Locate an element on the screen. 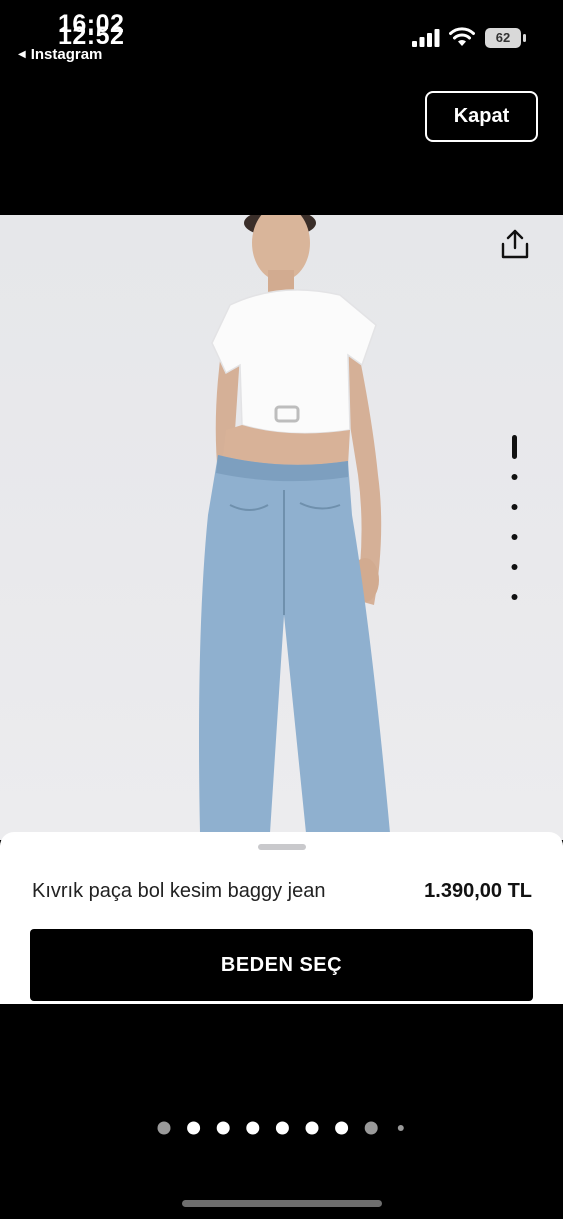 This screenshot has width=563, height=1219. select-size-button: BEDEN SEÇ is located at coordinates (281, 965).